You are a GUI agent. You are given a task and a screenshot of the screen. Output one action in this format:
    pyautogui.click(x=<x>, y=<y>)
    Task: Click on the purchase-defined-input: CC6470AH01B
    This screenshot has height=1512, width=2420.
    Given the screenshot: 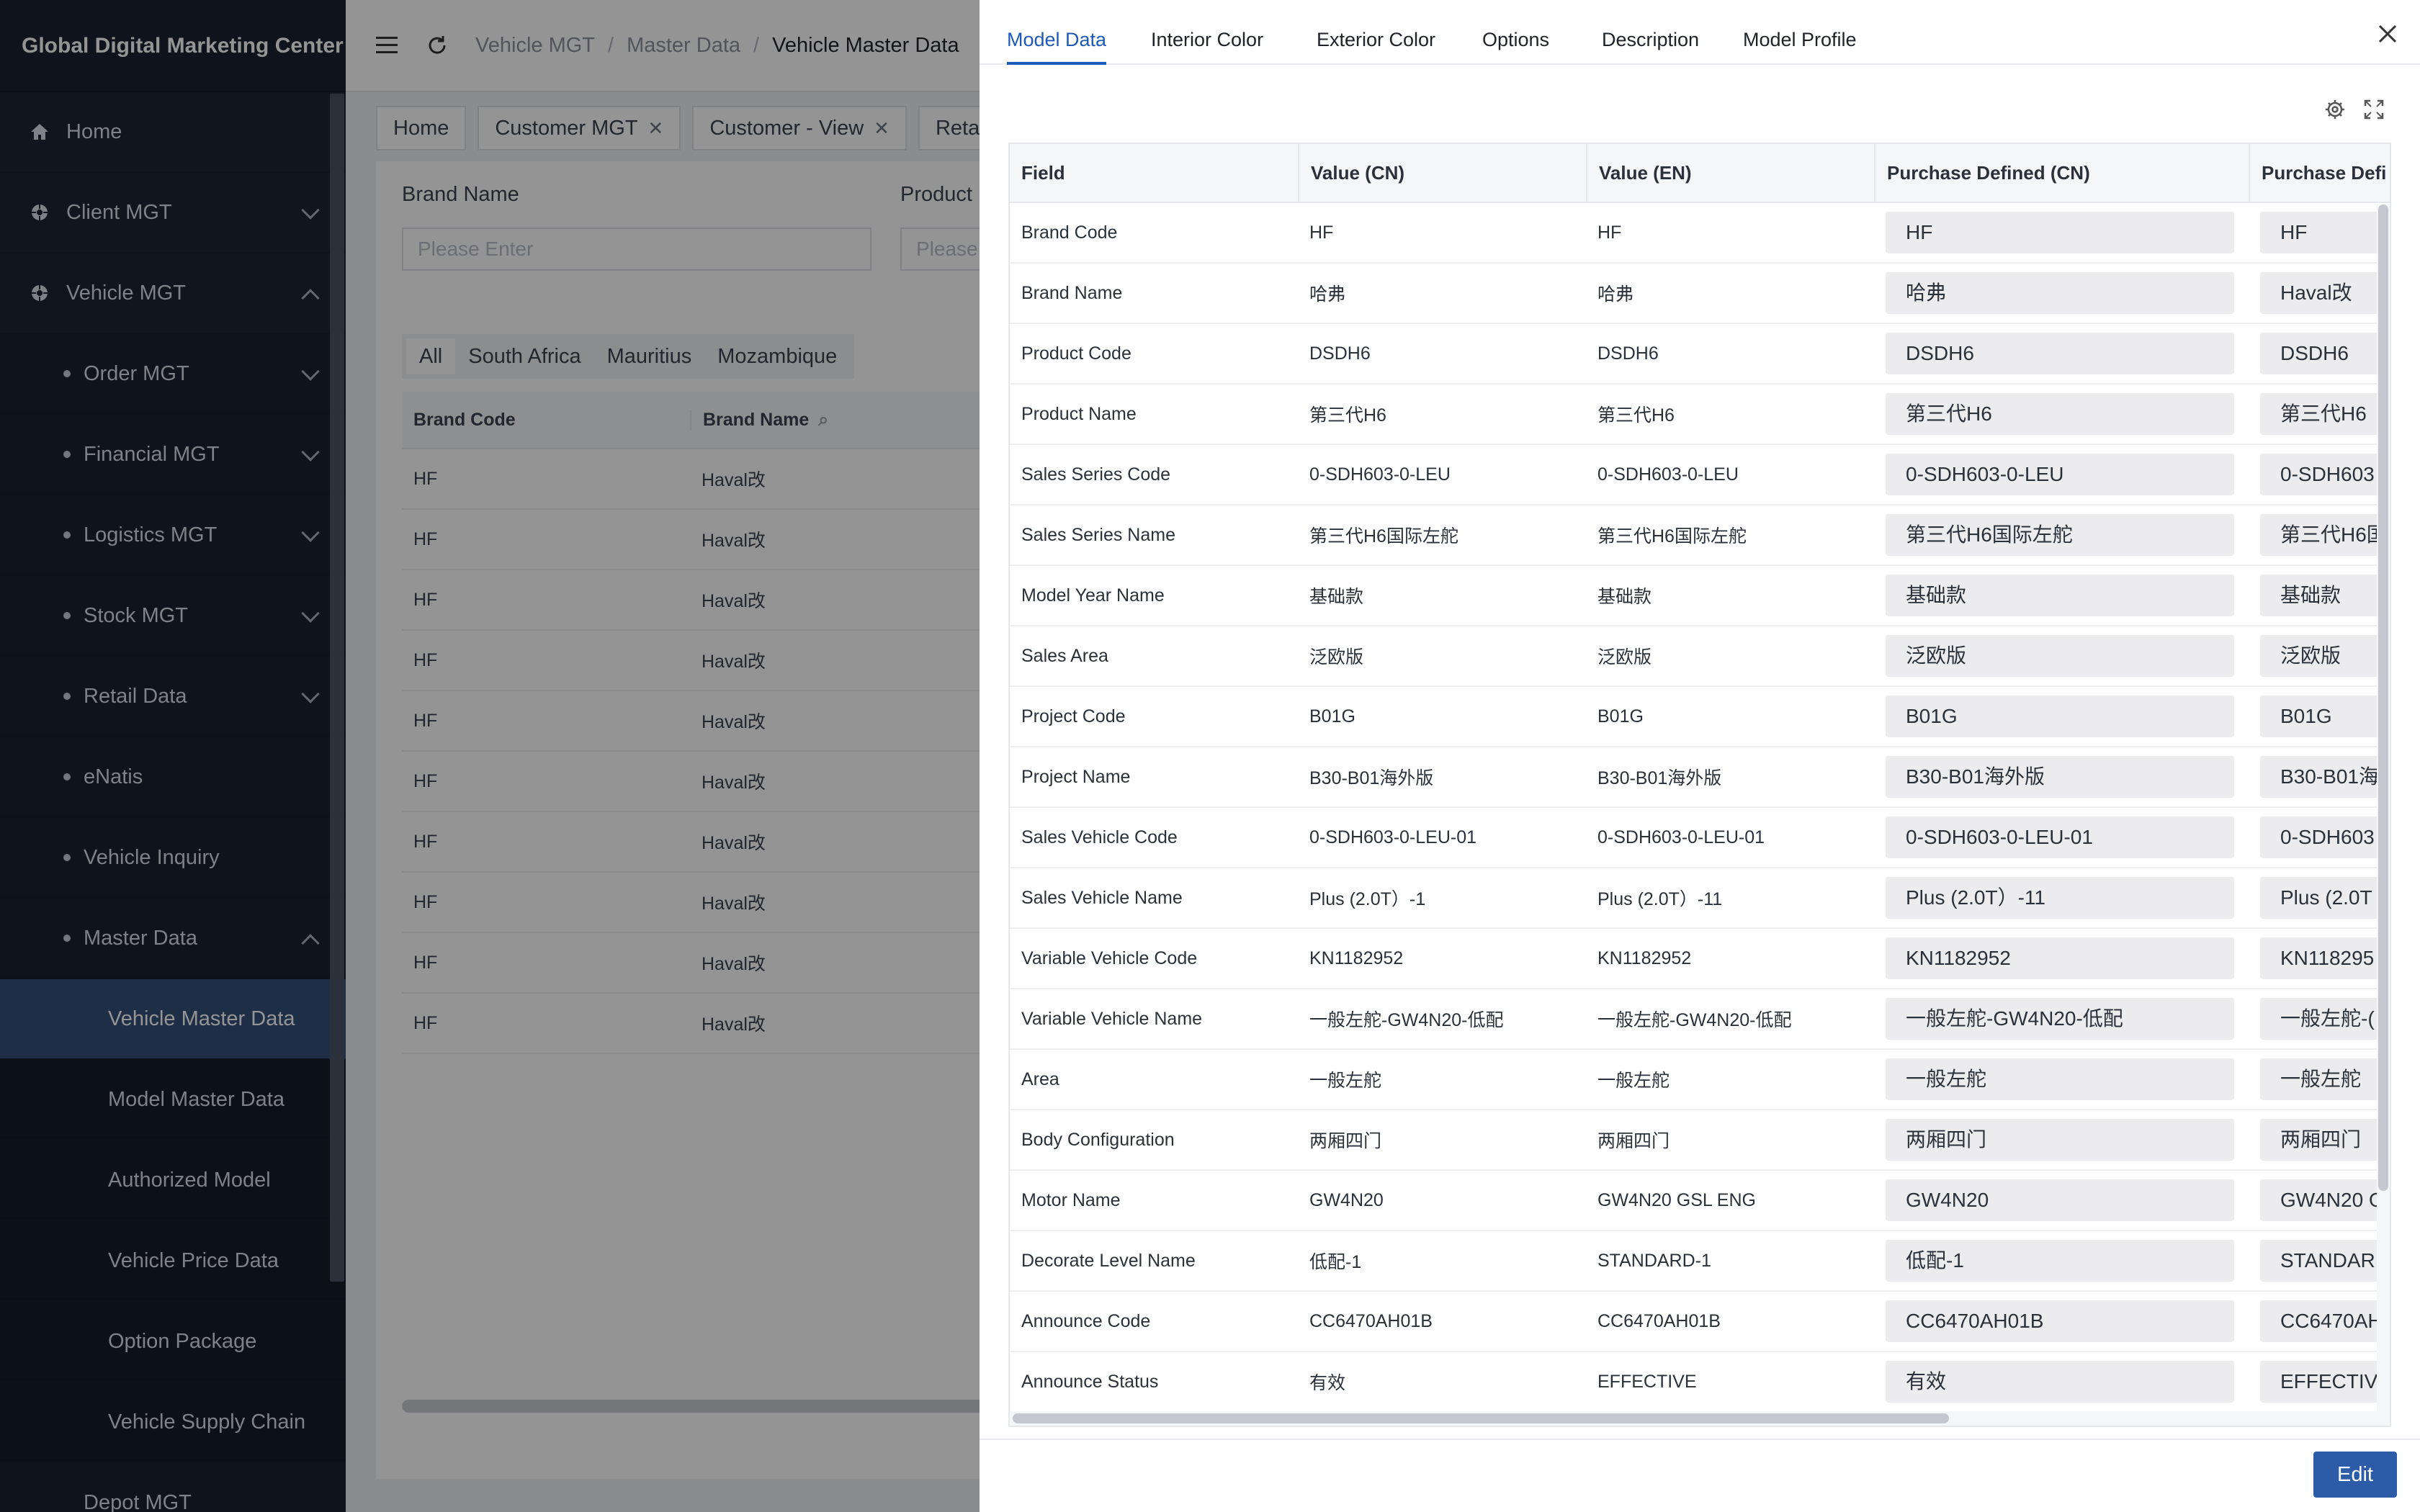 What is the action you would take?
    pyautogui.click(x=2060, y=1321)
    